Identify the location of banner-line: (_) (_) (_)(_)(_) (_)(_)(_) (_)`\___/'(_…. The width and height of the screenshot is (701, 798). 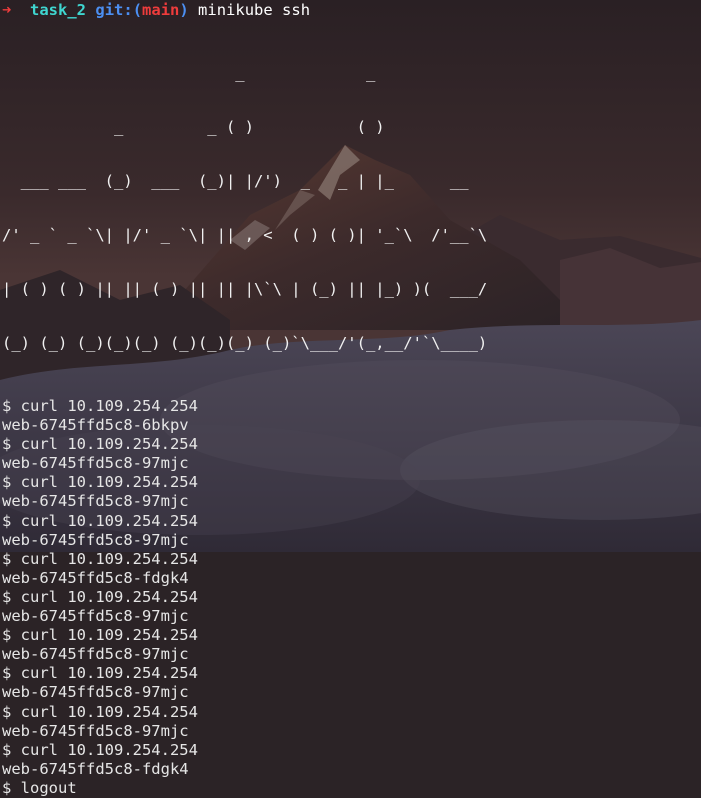
(245, 343).